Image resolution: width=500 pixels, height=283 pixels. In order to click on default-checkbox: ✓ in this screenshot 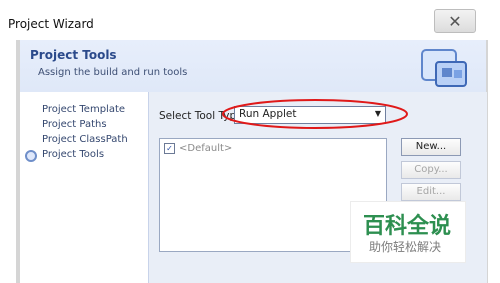, I will do `click(169, 148)`.